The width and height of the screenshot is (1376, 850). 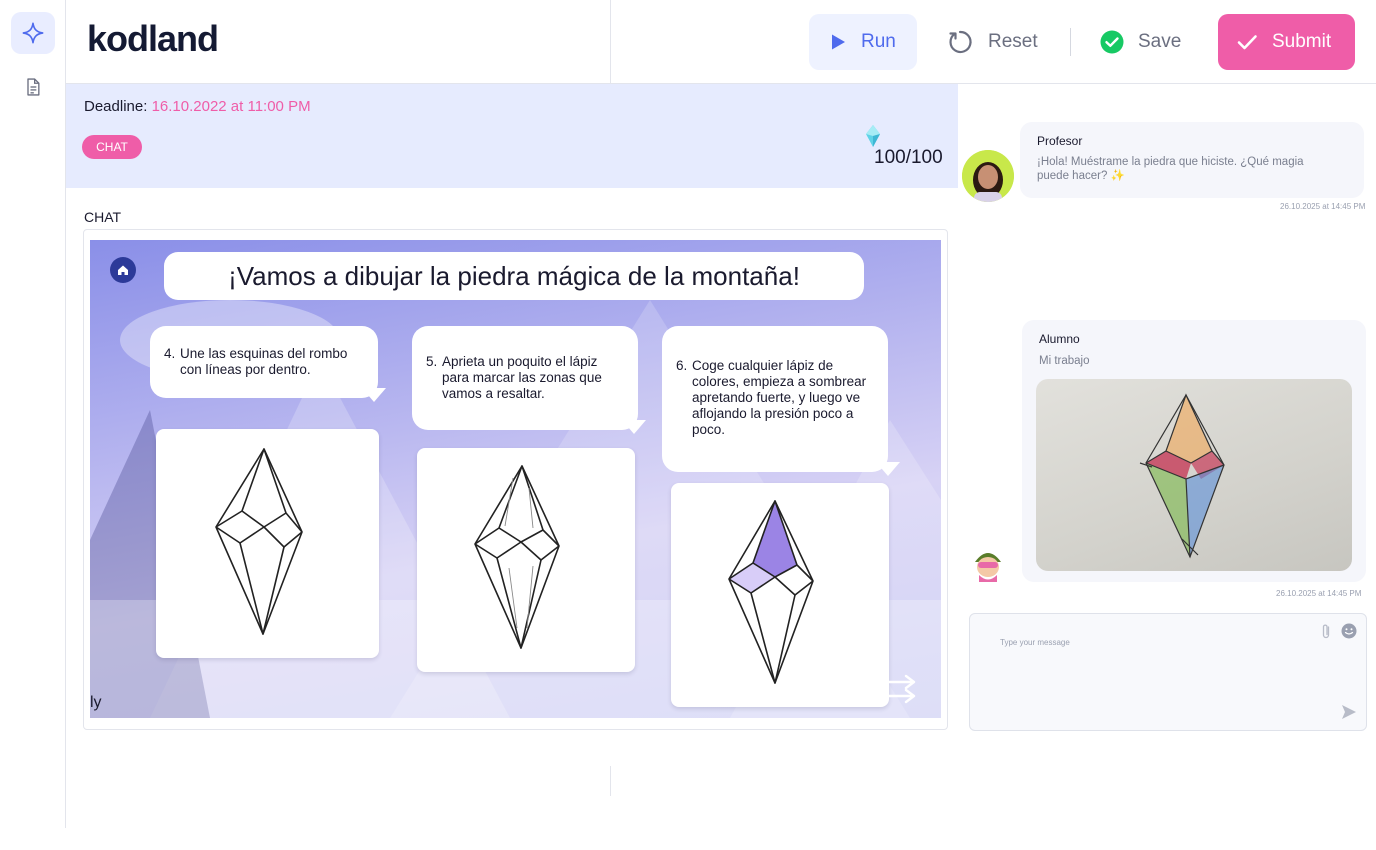 What do you see at coordinates (873, 136) in the screenshot?
I see `gem-icon` at bounding box center [873, 136].